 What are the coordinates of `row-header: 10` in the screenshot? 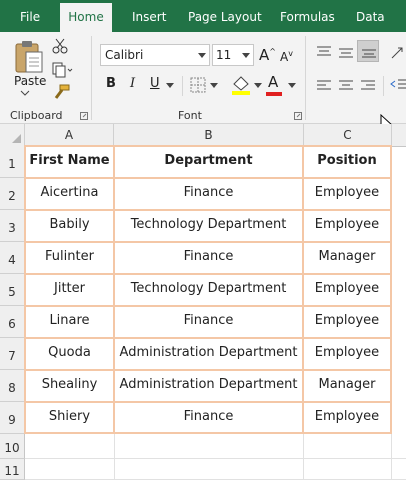 It's located at (12, 446).